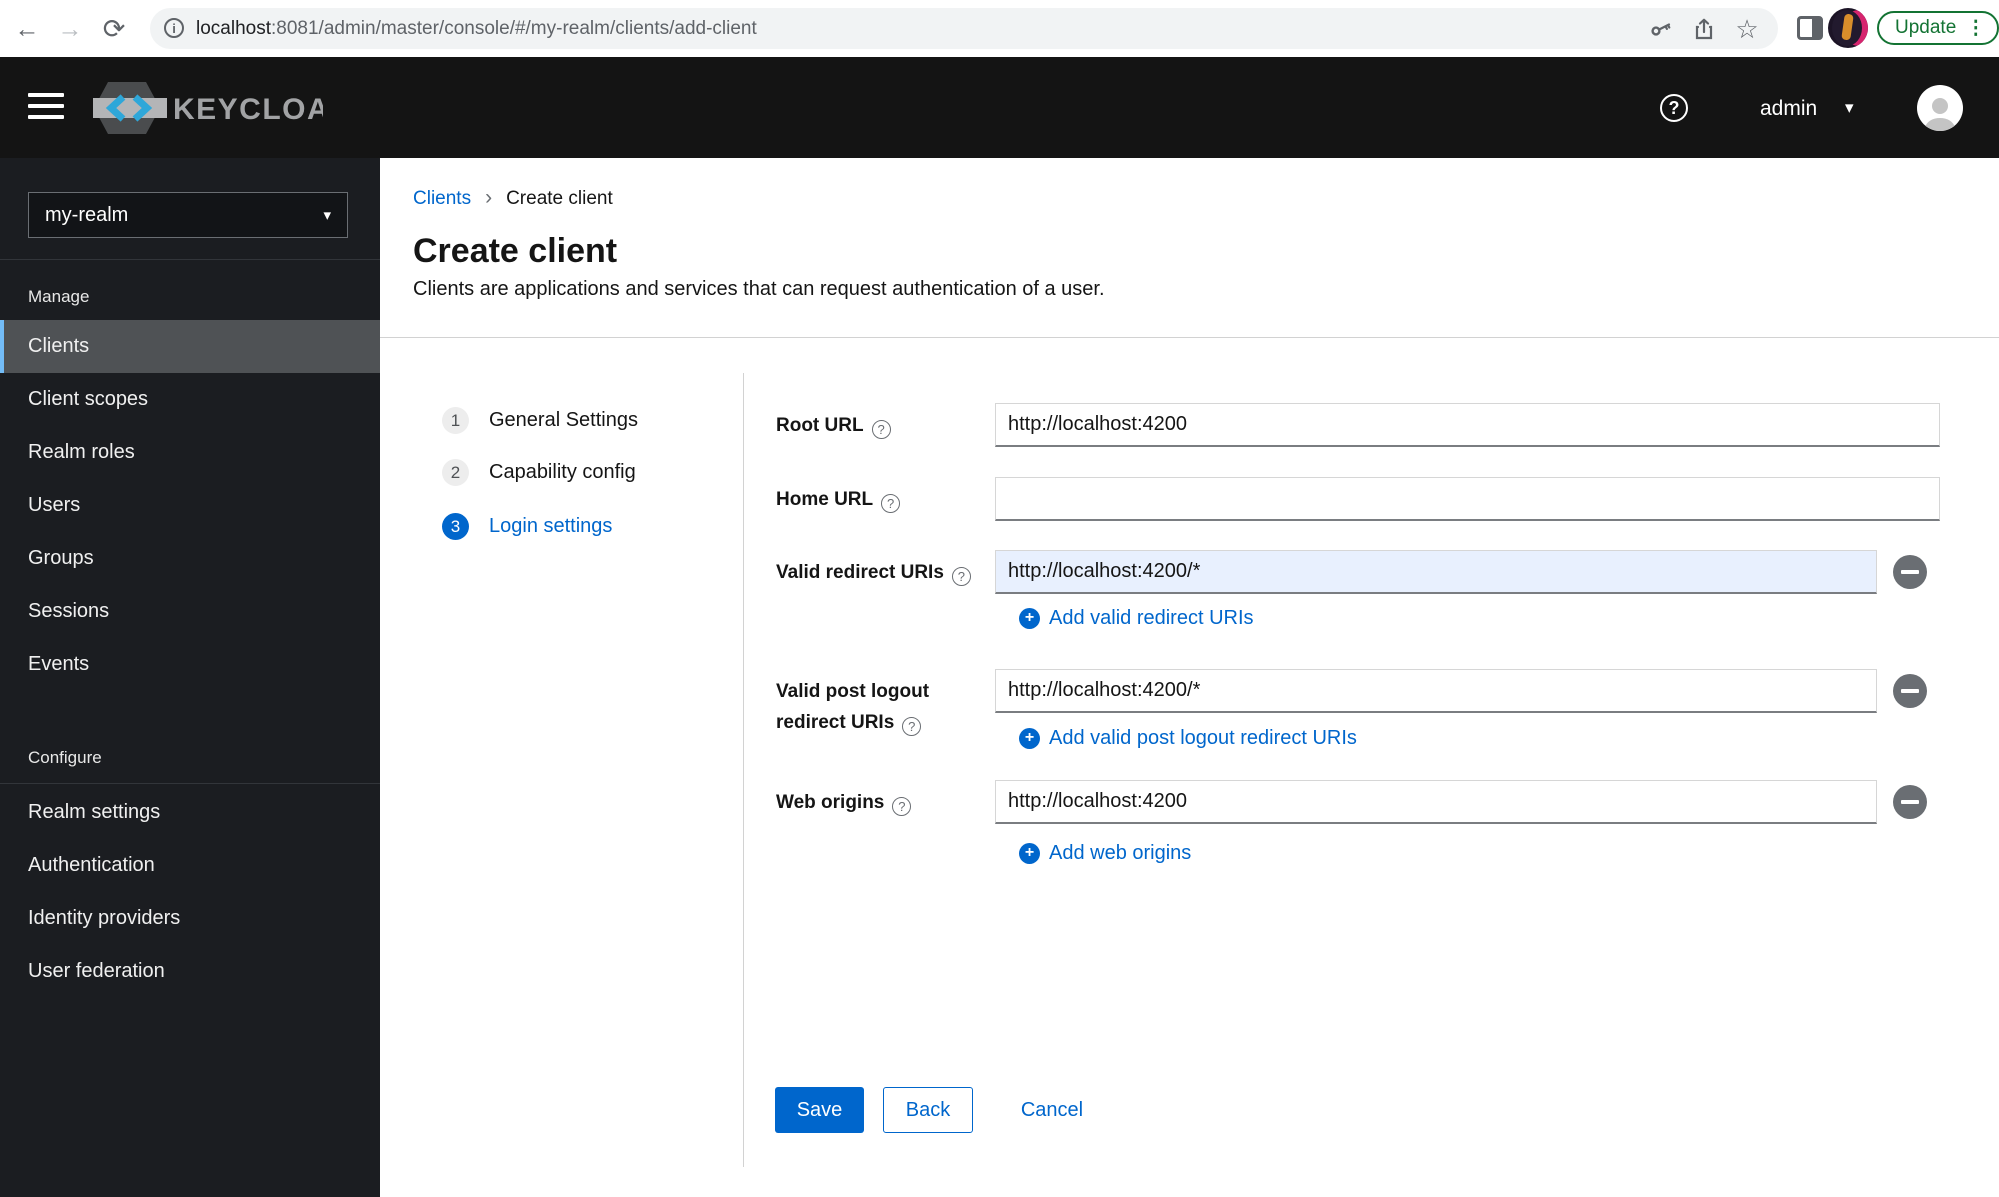 This screenshot has width=1999, height=1197. What do you see at coordinates (1704, 29) in the screenshot?
I see `share-icon` at bounding box center [1704, 29].